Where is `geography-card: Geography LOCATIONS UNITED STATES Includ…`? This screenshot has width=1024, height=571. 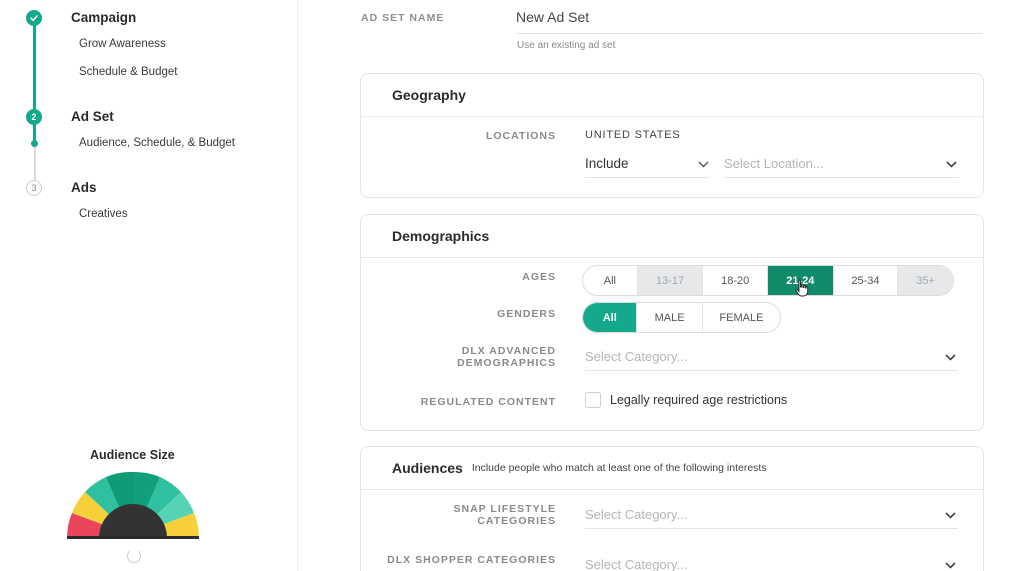 geography-card: Geography LOCATIONS UNITED STATES Includ… is located at coordinates (672, 135).